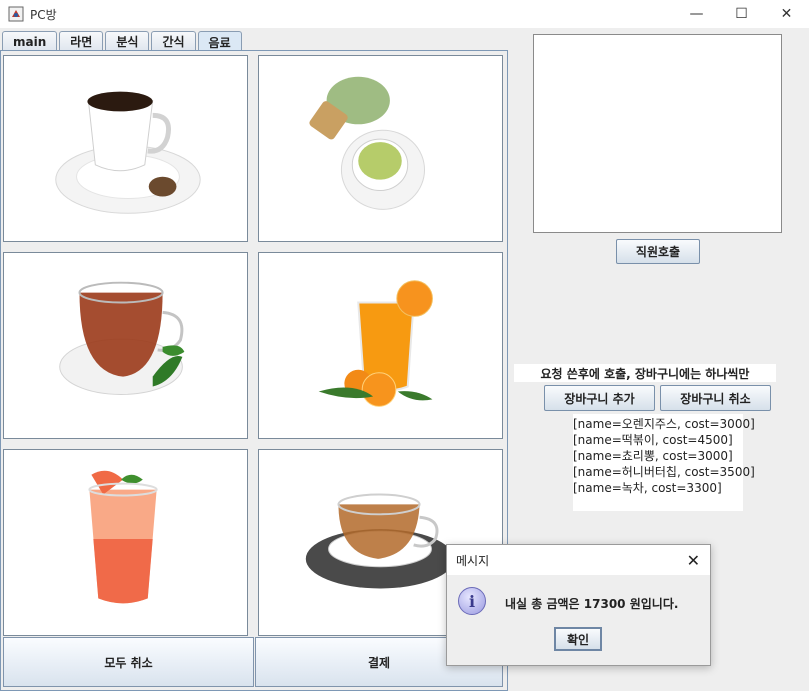 The width and height of the screenshot is (809, 691). Describe the element at coordinates (715, 398) in the screenshot. I see `remove-from-cart-button: 장바구니 취소` at that location.